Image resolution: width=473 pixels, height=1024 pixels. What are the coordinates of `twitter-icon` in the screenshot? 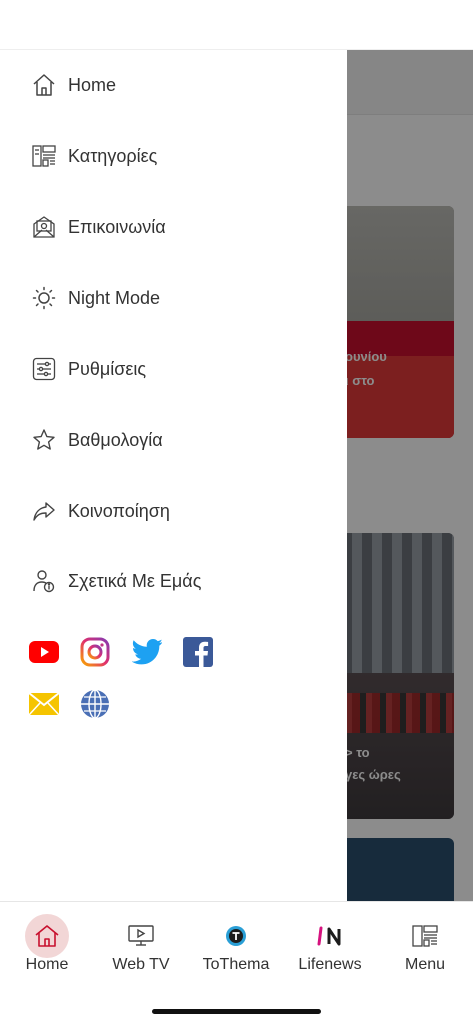 It's located at (147, 652).